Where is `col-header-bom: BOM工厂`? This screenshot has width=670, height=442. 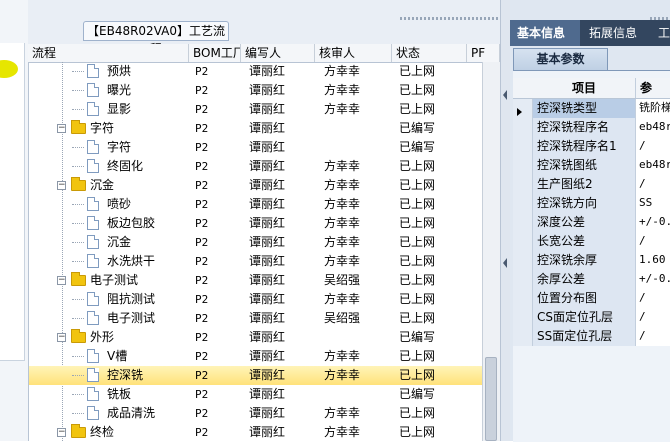 col-header-bom: BOM工厂 is located at coordinates (215, 53).